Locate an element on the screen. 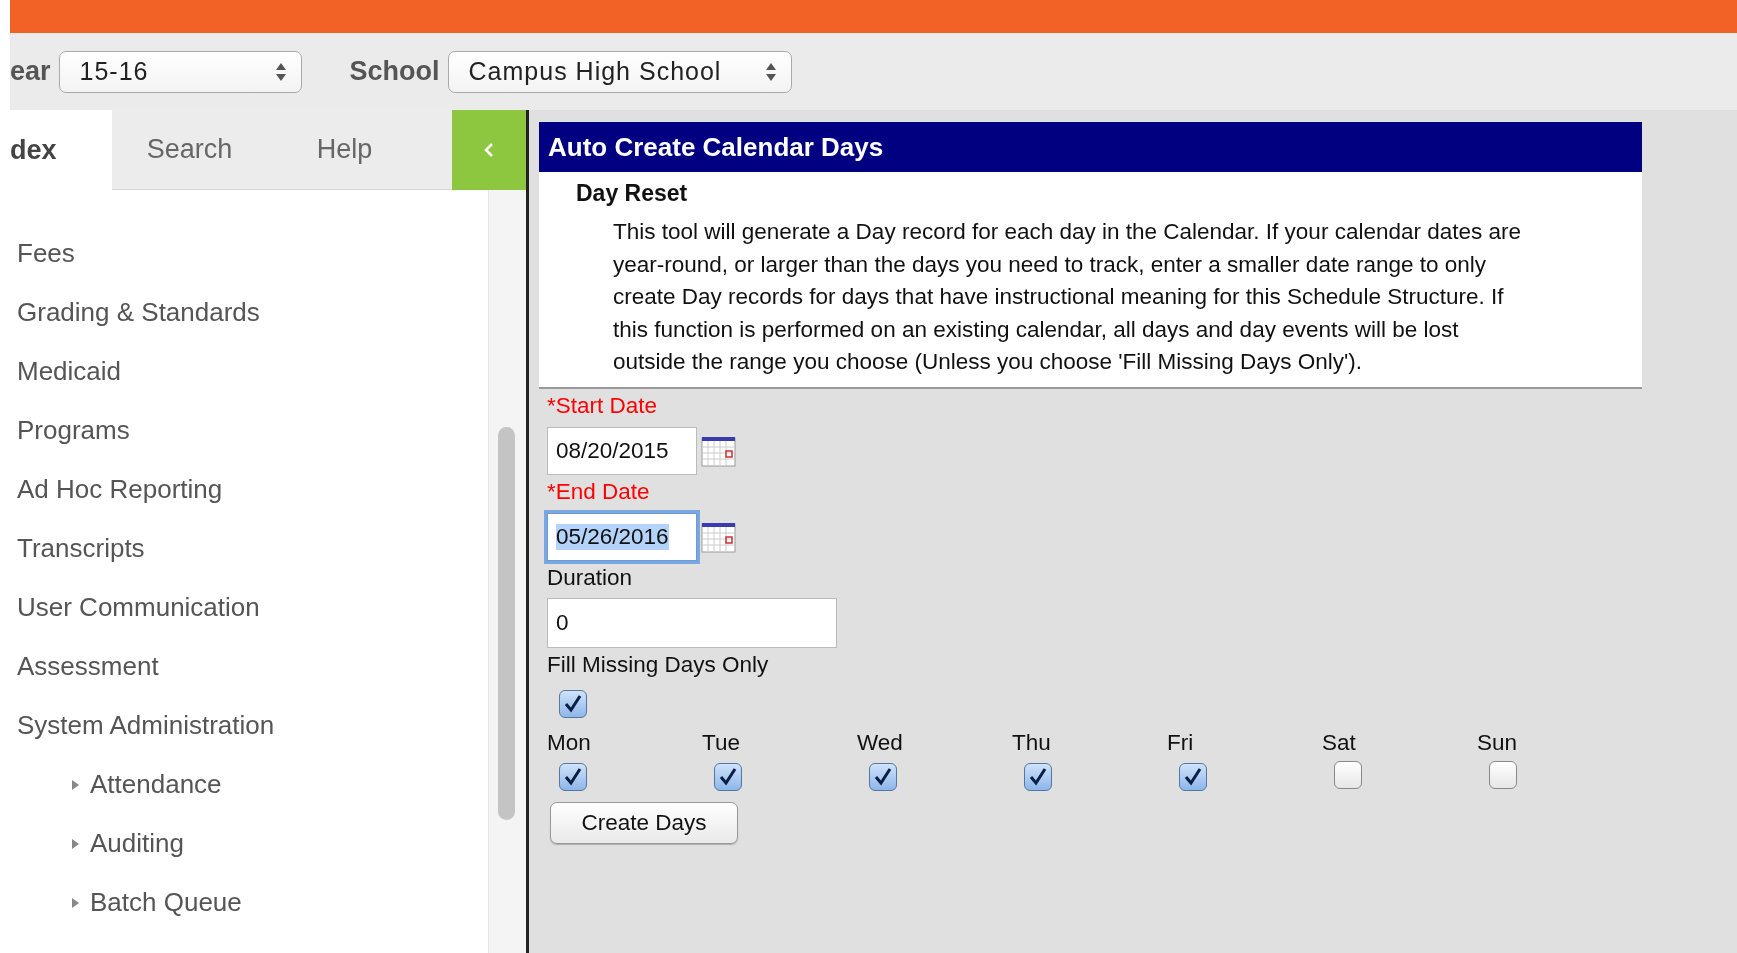 Image resolution: width=1737 pixels, height=953 pixels. section-heading: Day Reset is located at coordinates (632, 193).